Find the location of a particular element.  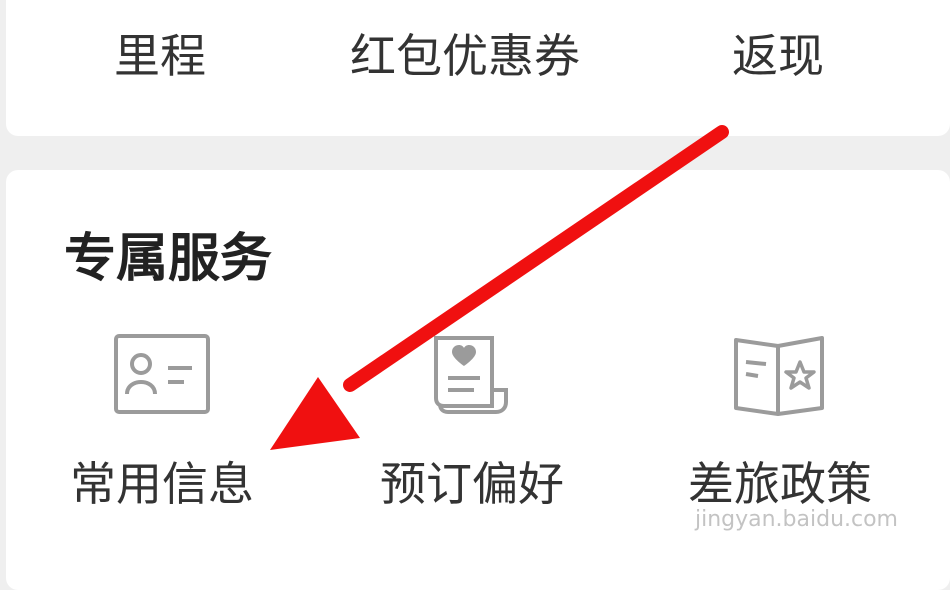

service-label-booking-preferences: 预订偏好 is located at coordinates (472, 484).